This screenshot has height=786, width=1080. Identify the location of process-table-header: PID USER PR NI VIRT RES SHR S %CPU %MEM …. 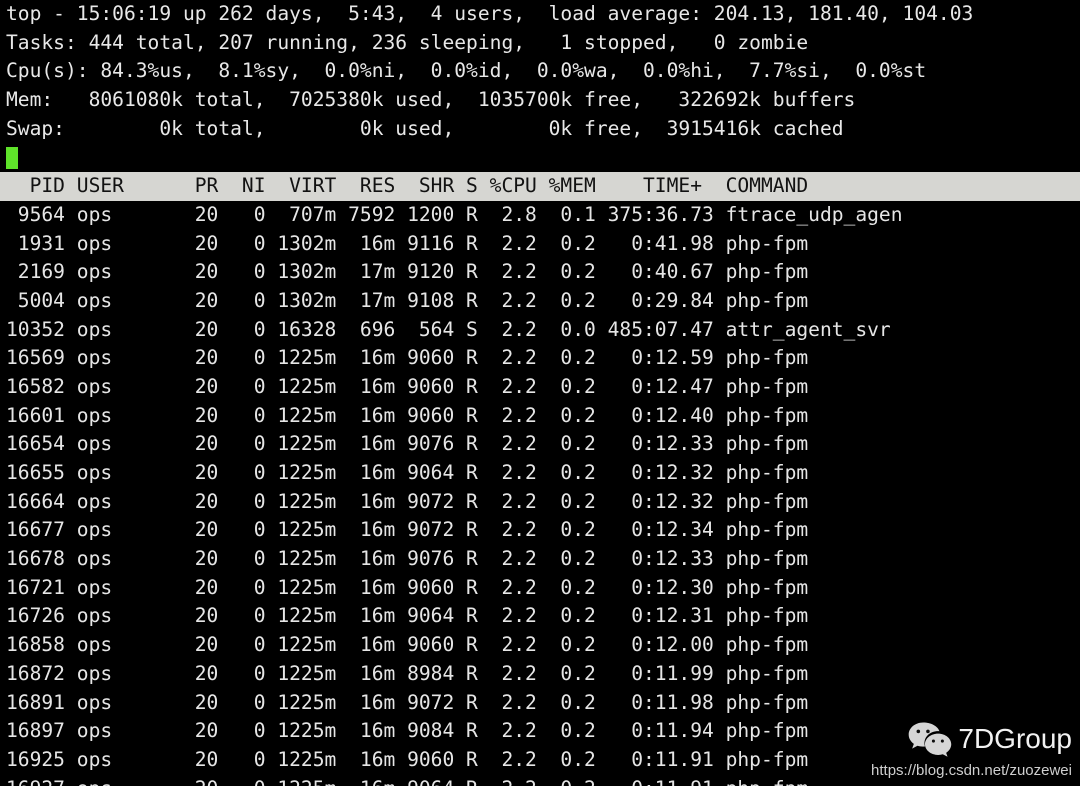
(540, 186).